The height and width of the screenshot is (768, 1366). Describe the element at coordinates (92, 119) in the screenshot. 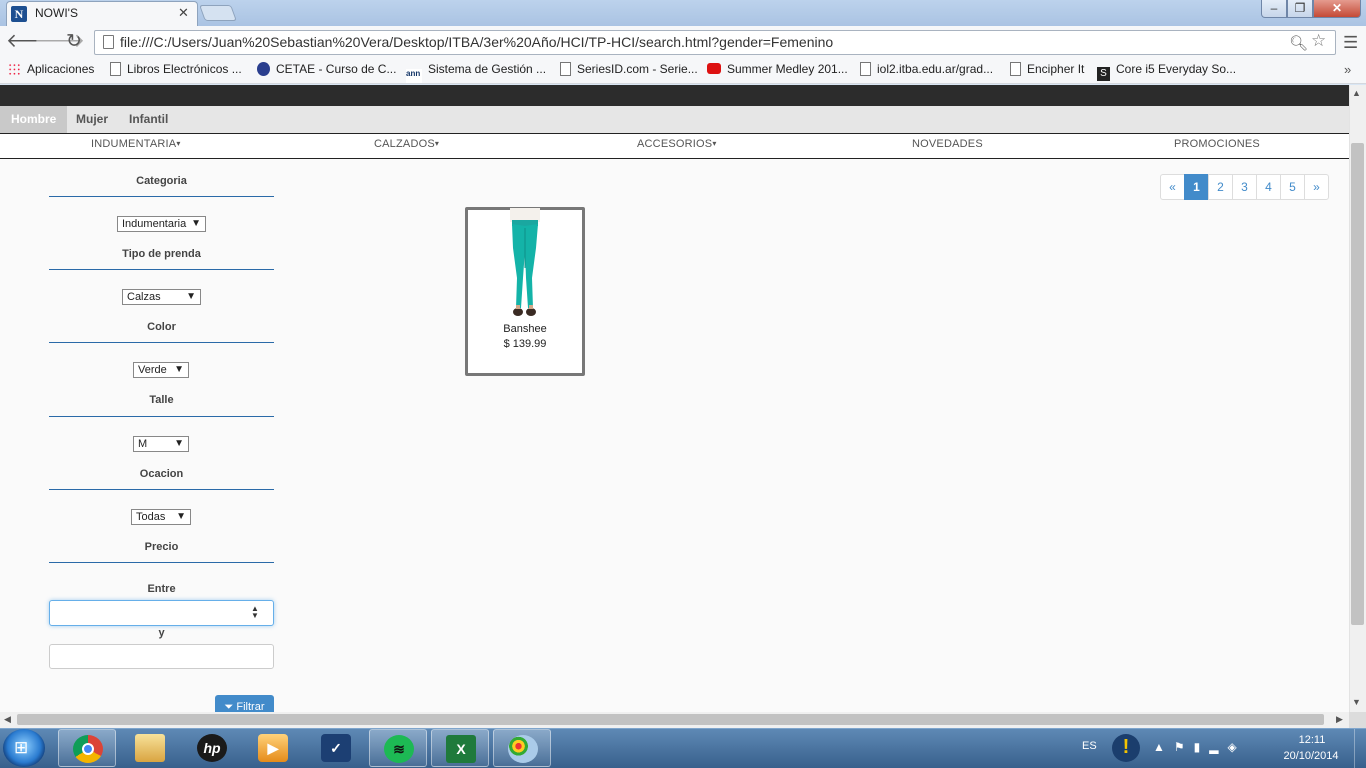

I see `gender-tab-mujer: Mujer` at that location.